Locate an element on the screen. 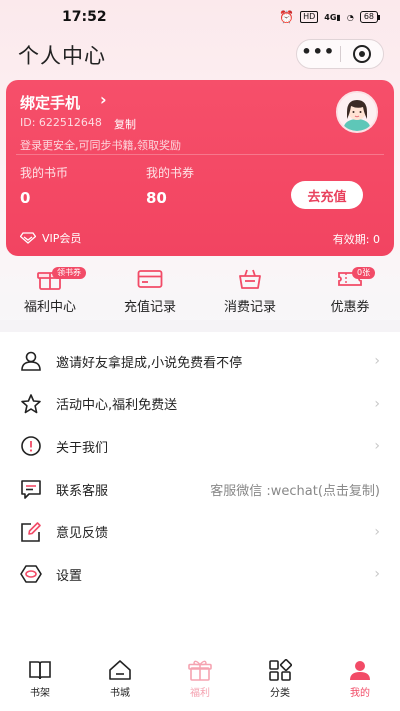  vip-expiry: 有效期: 0 is located at coordinates (356, 239).